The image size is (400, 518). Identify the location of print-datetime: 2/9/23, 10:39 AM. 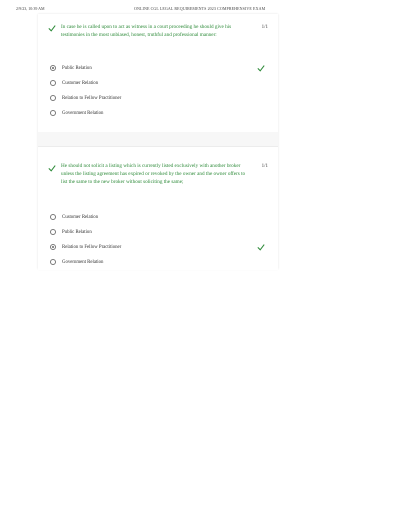
(30, 8).